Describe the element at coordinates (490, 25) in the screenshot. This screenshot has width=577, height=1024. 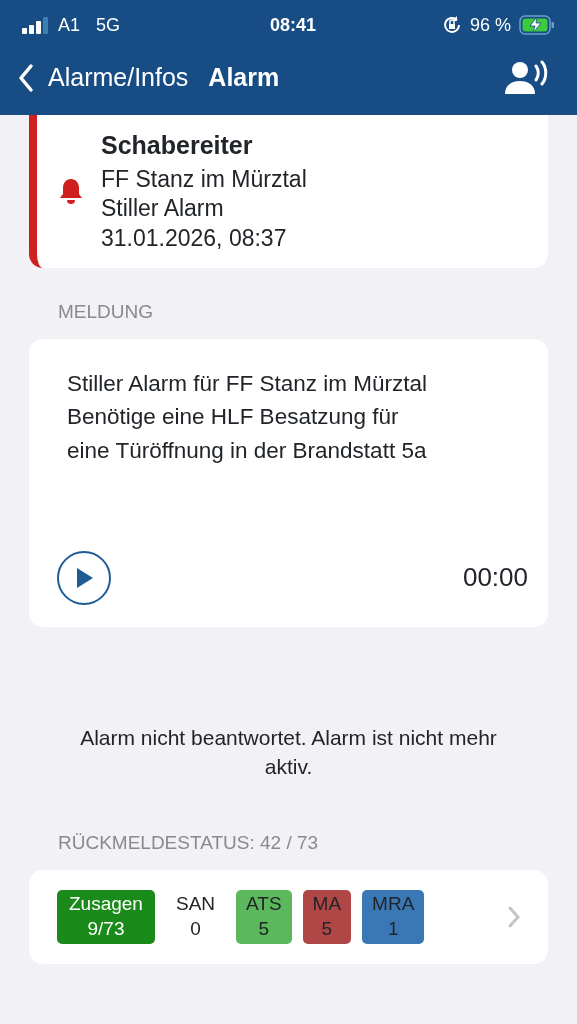
I see `battery-percentage: 96 %` at that location.